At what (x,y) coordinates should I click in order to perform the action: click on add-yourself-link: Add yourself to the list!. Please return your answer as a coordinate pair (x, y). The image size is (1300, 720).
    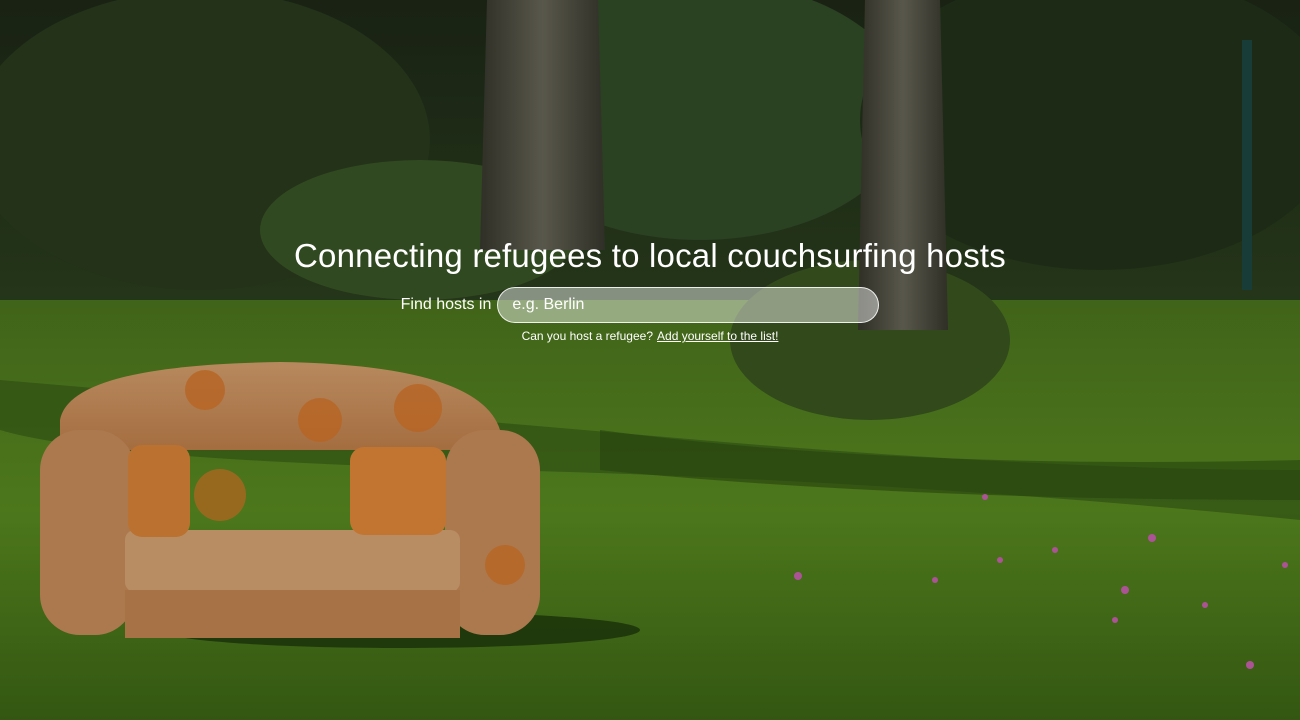
    Looking at the image, I should click on (717, 336).